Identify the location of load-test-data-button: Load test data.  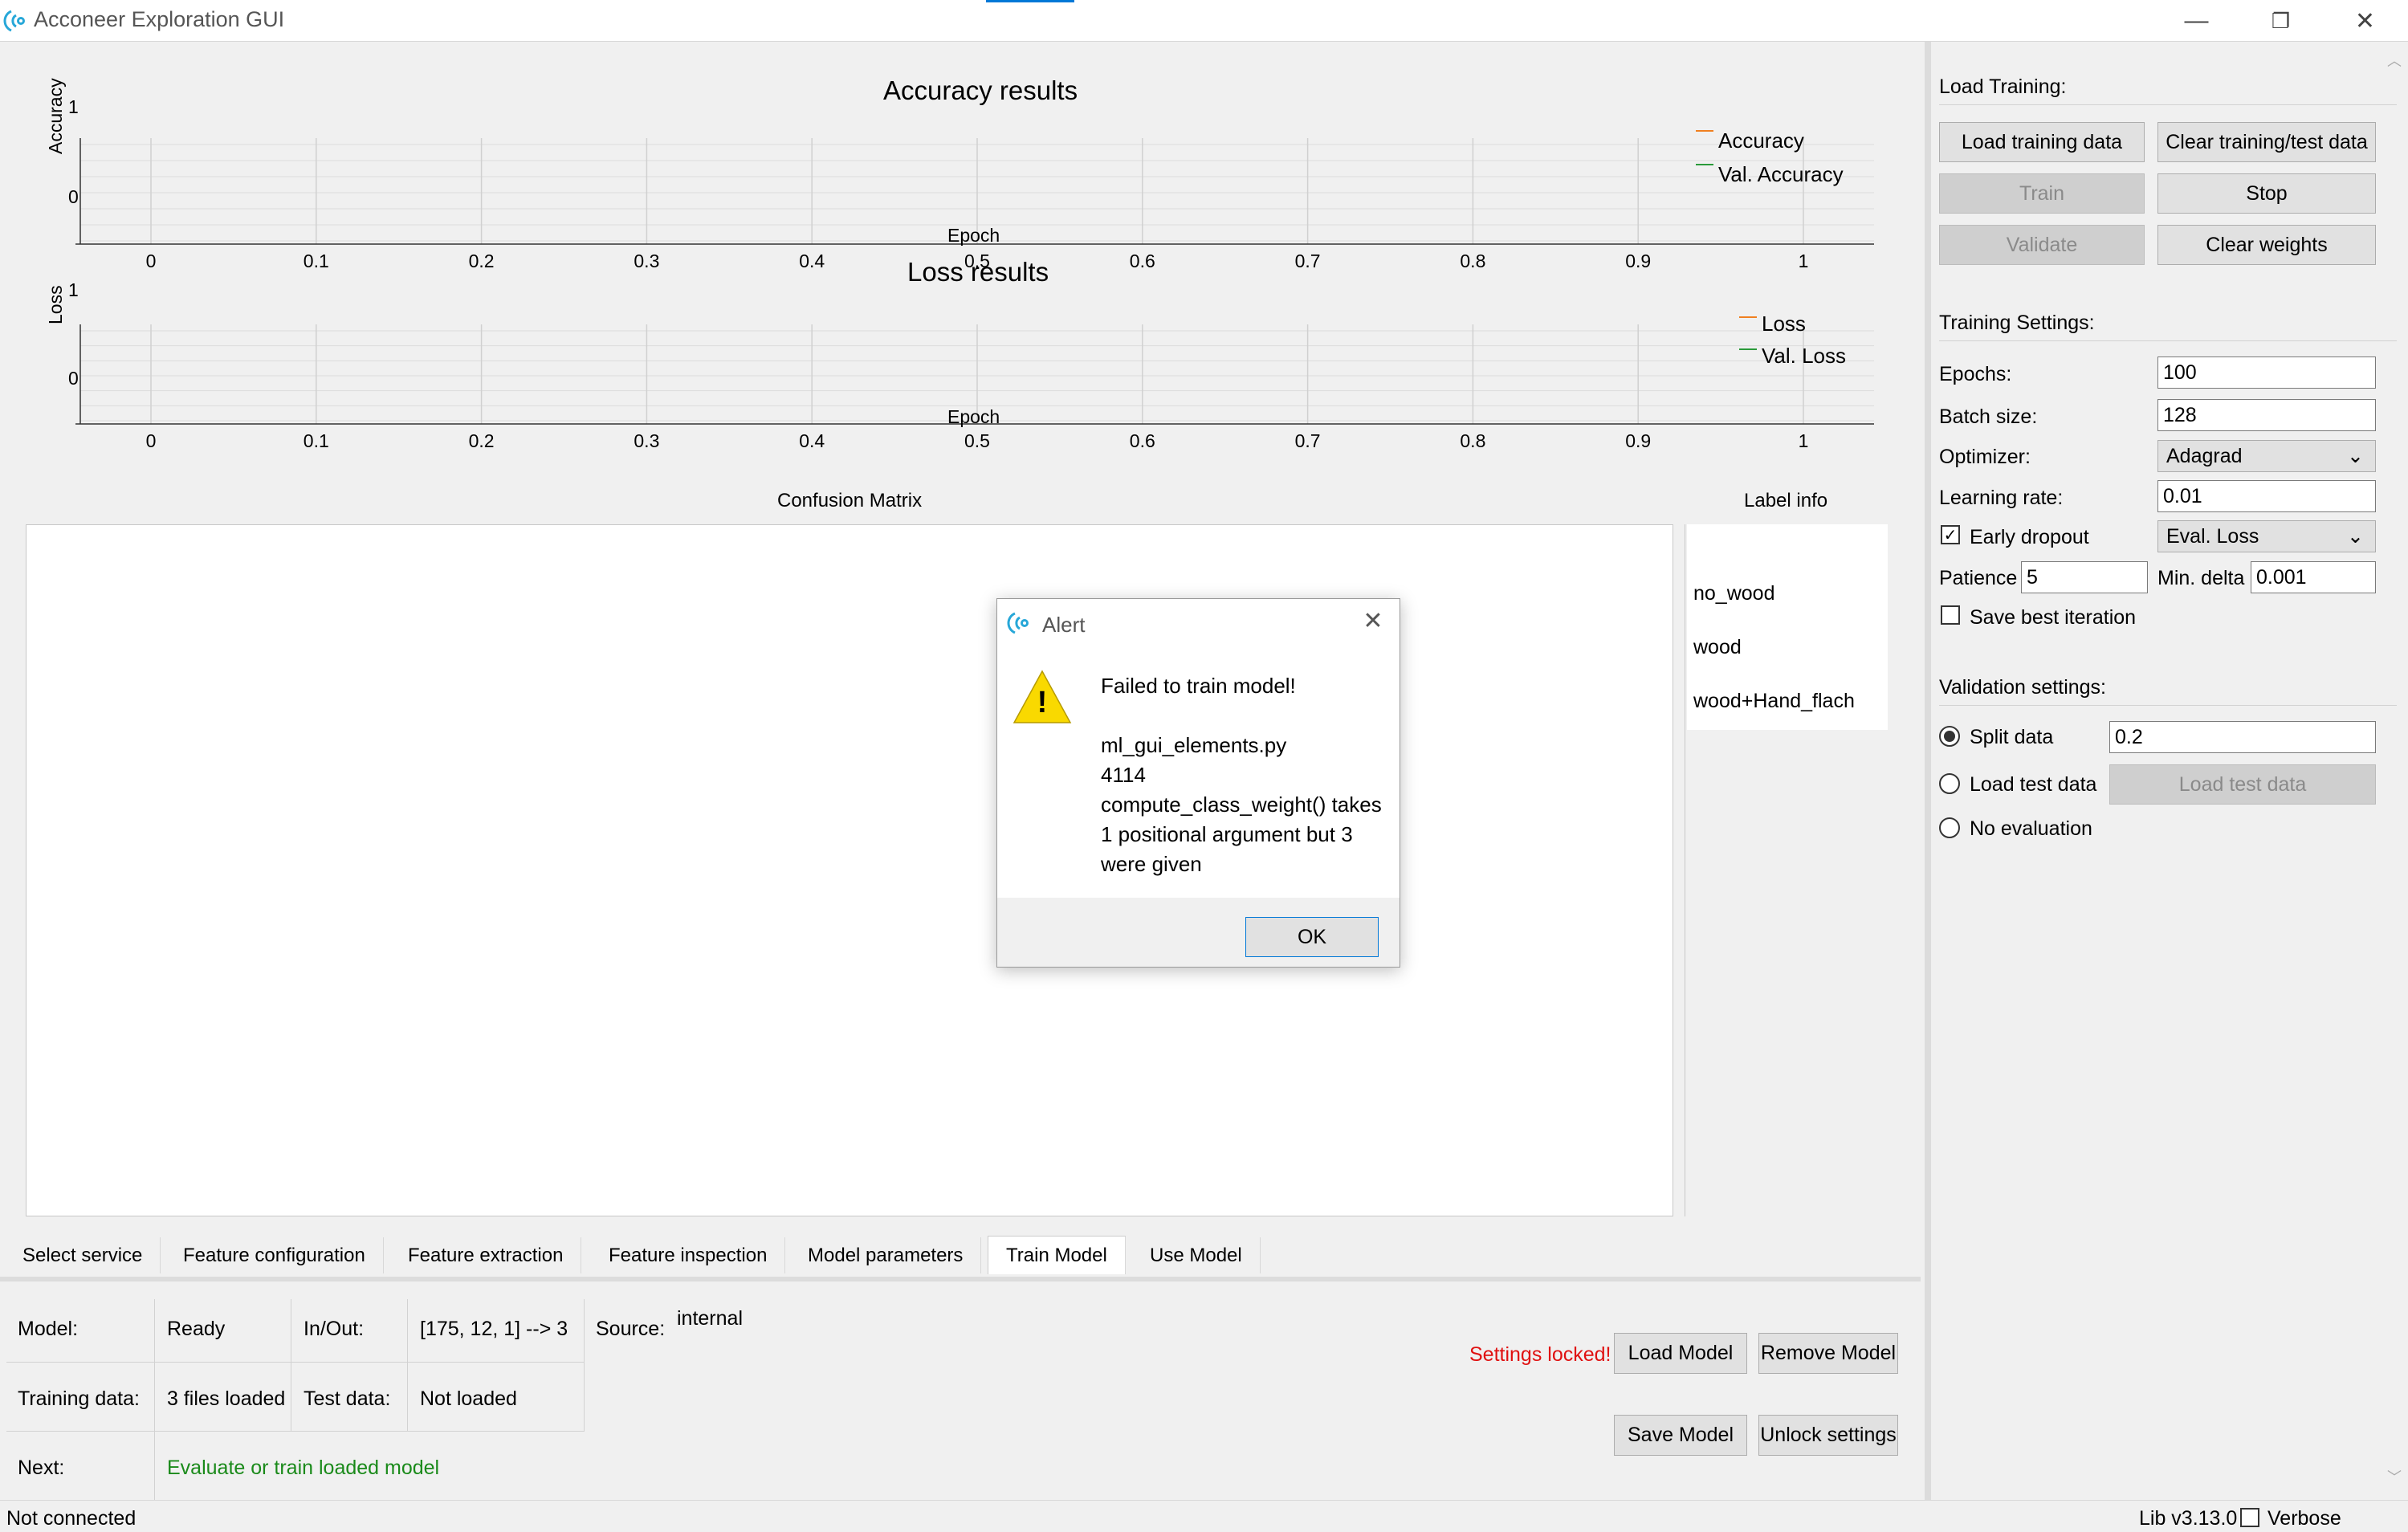
(2242, 784).